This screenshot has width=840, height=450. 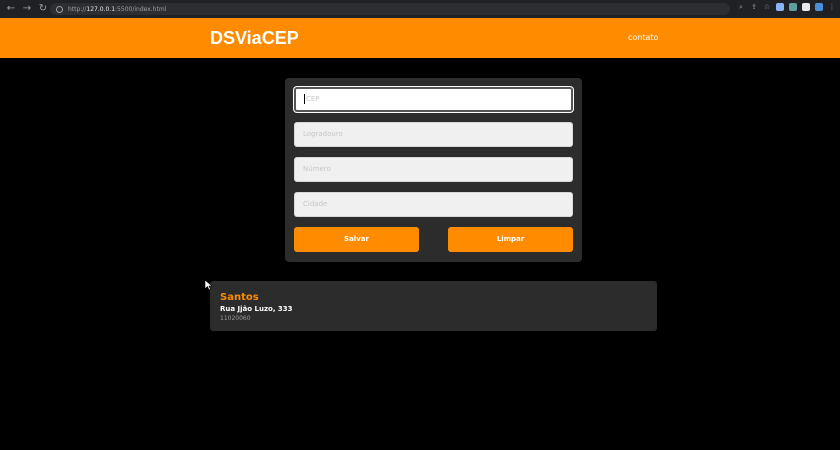 I want to click on result-cep: 11020060, so click(x=235, y=318).